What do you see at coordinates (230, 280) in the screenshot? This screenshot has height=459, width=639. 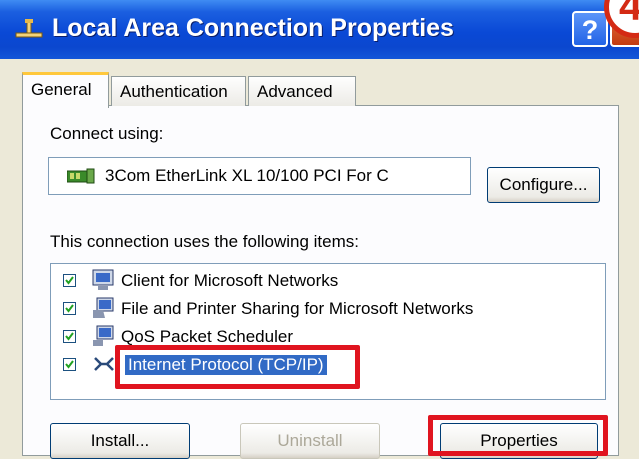 I see `item-label: Client for Microsoft Networks` at bounding box center [230, 280].